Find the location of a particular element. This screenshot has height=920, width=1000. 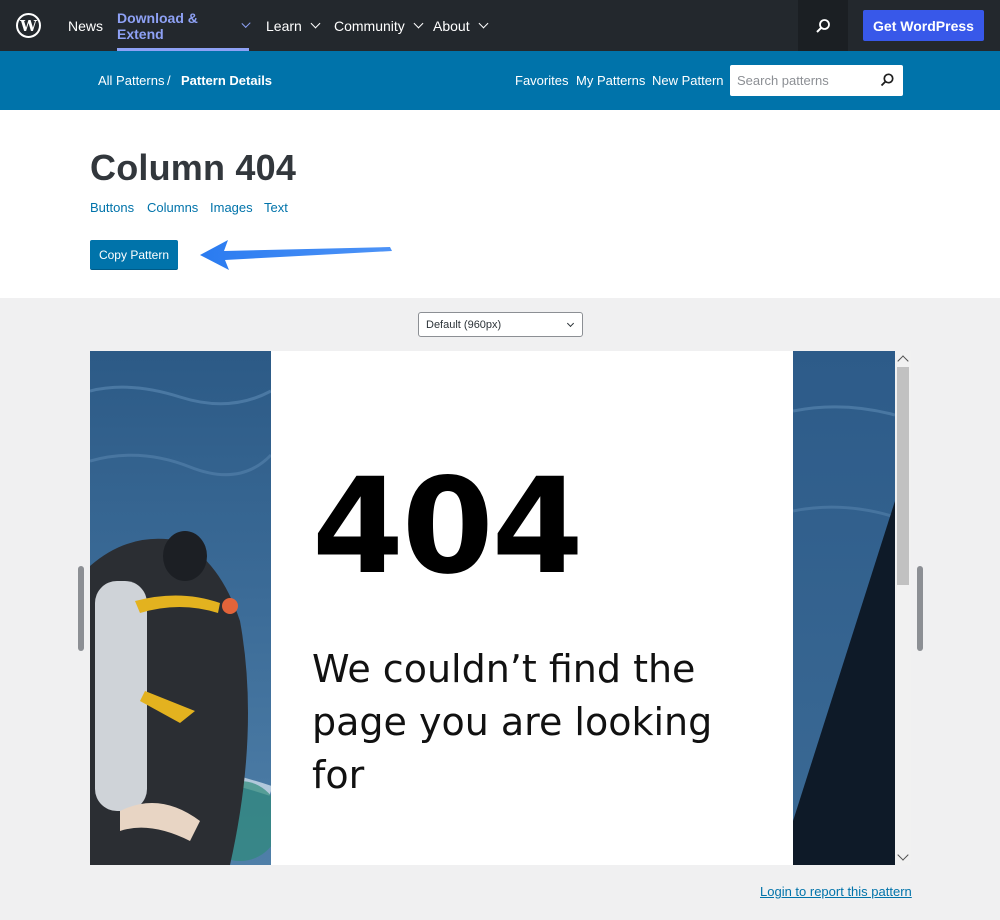

tag-columns: Columns is located at coordinates (172, 207).